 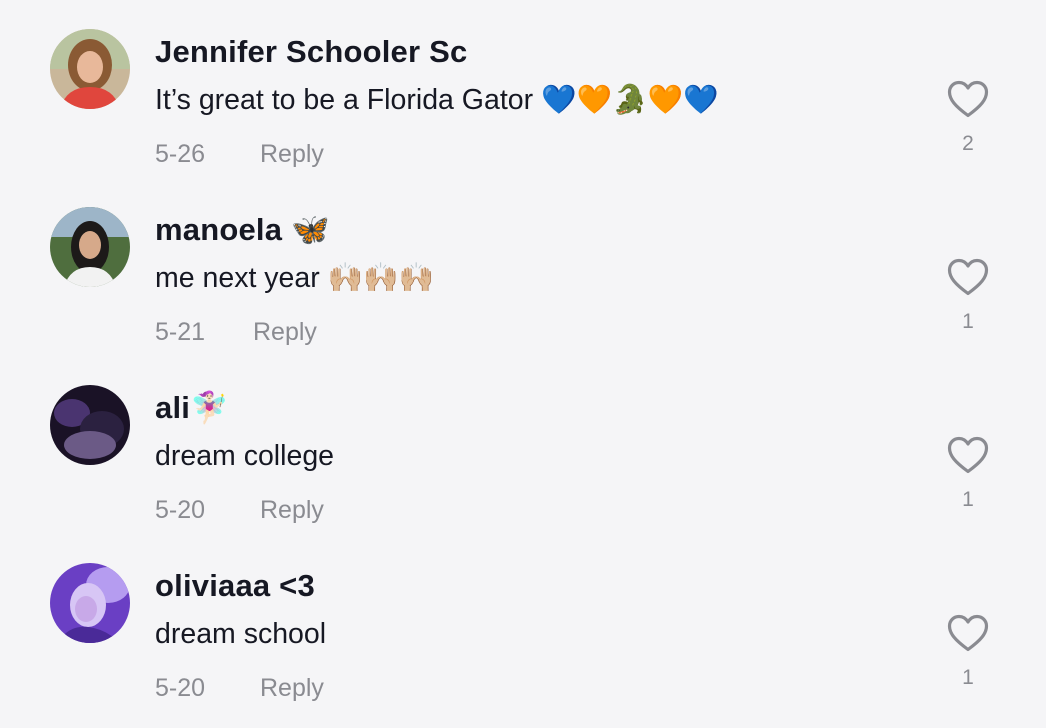 What do you see at coordinates (192, 408) in the screenshot?
I see `comment-username: ali🧚🏻‍♀️` at bounding box center [192, 408].